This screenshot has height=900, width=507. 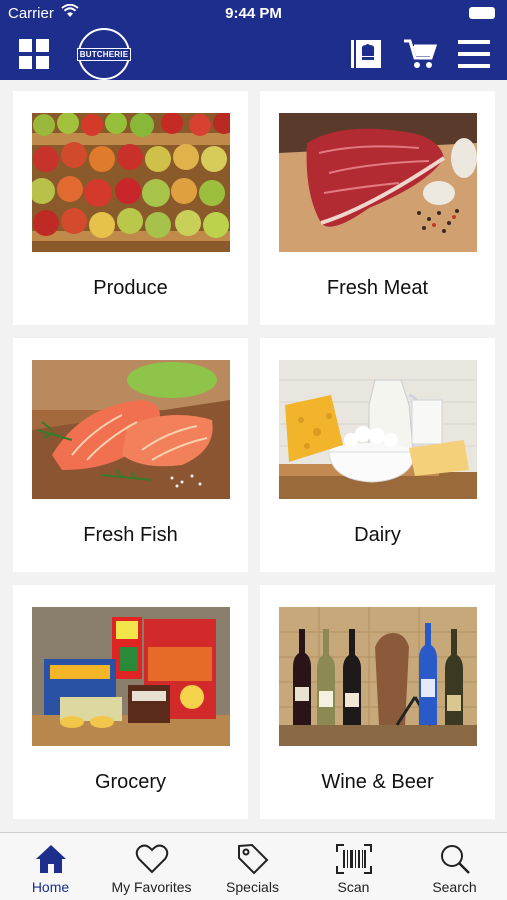 What do you see at coordinates (378, 182) in the screenshot?
I see `fresh-meat-image` at bounding box center [378, 182].